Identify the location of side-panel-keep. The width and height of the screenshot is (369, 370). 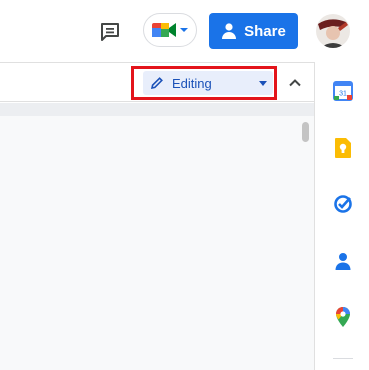
(343, 148).